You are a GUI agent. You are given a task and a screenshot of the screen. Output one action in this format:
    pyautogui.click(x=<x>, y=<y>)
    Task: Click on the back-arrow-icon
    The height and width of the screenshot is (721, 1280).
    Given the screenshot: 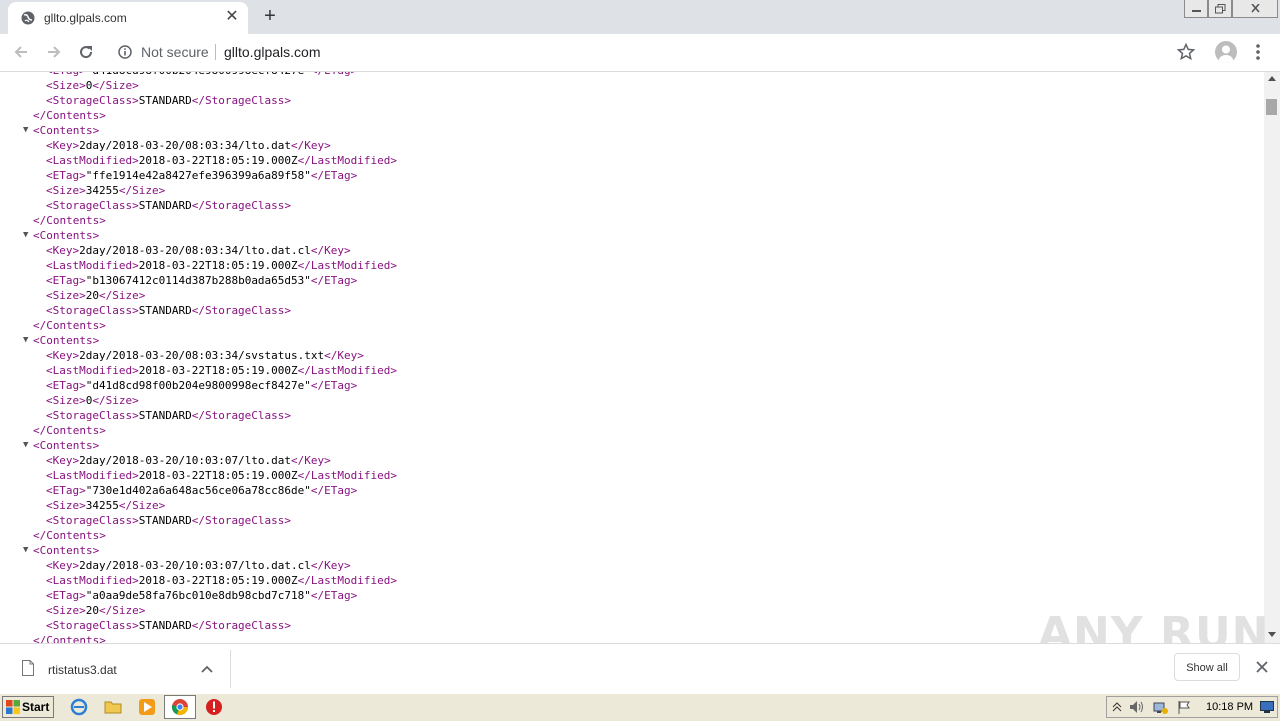 What is the action you would take?
    pyautogui.click(x=20, y=52)
    